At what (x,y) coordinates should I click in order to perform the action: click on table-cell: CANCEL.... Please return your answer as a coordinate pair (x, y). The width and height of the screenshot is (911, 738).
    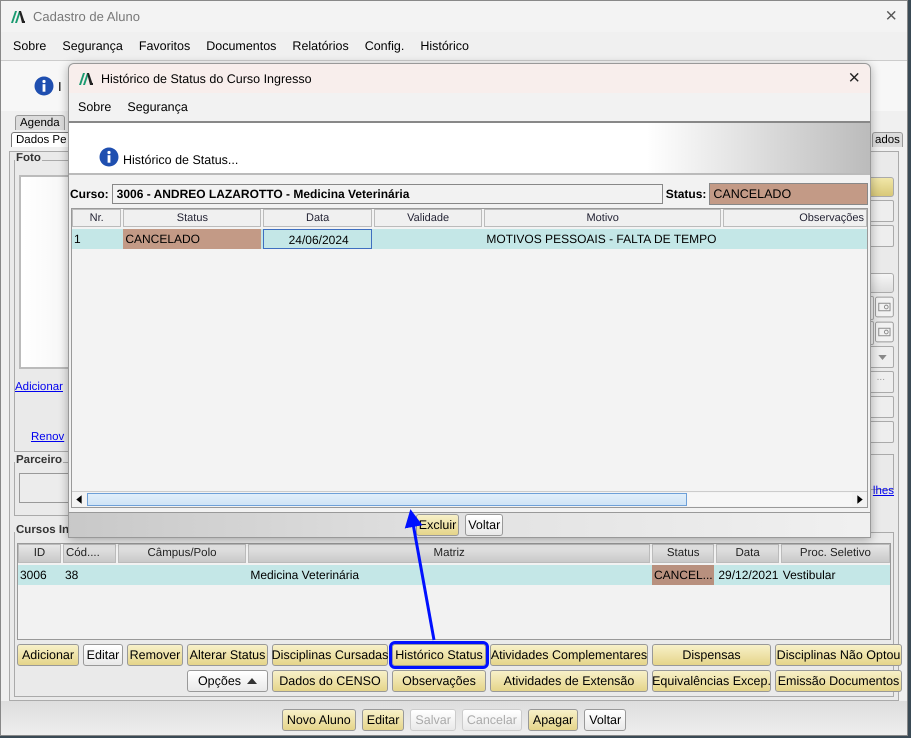
    Looking at the image, I should click on (683, 575).